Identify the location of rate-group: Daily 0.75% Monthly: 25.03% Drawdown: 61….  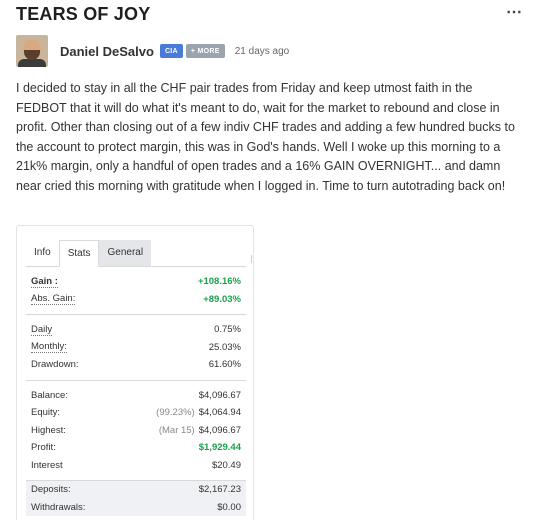
(136, 347).